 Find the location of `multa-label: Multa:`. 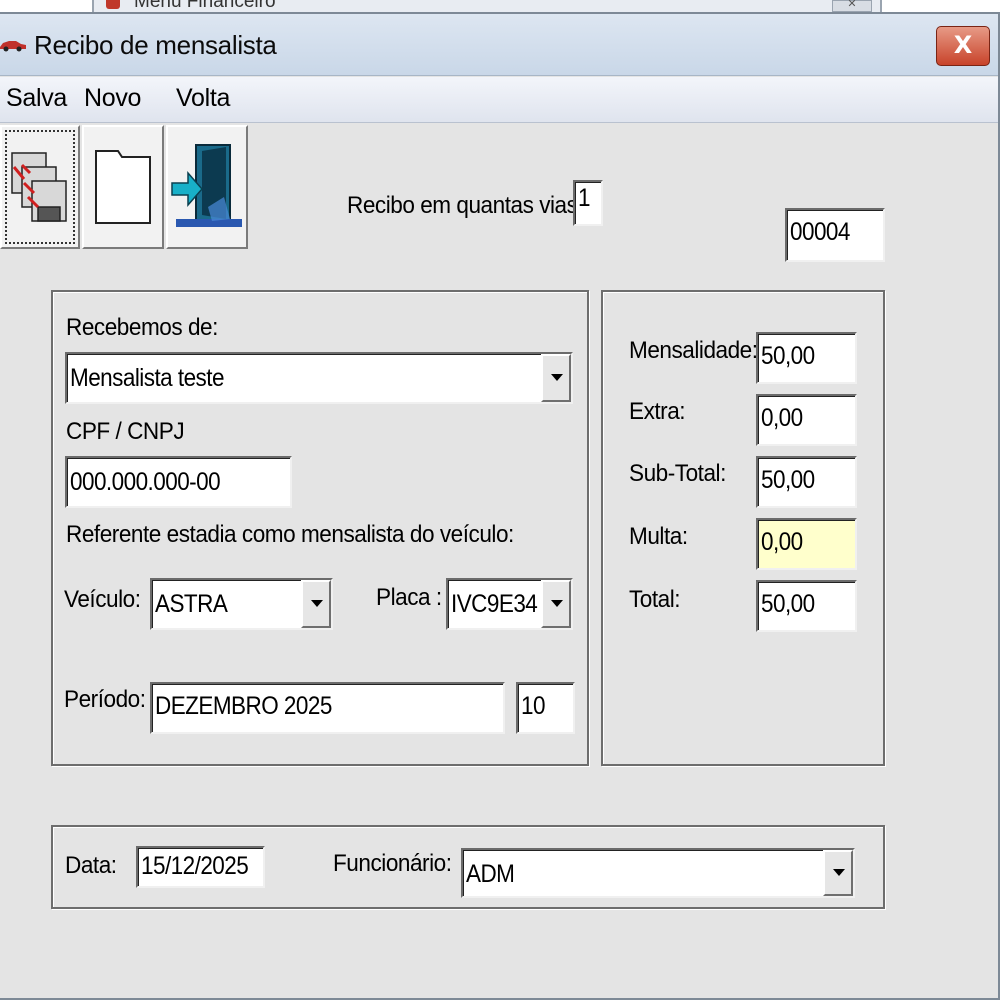

multa-label: Multa: is located at coordinates (658, 536).